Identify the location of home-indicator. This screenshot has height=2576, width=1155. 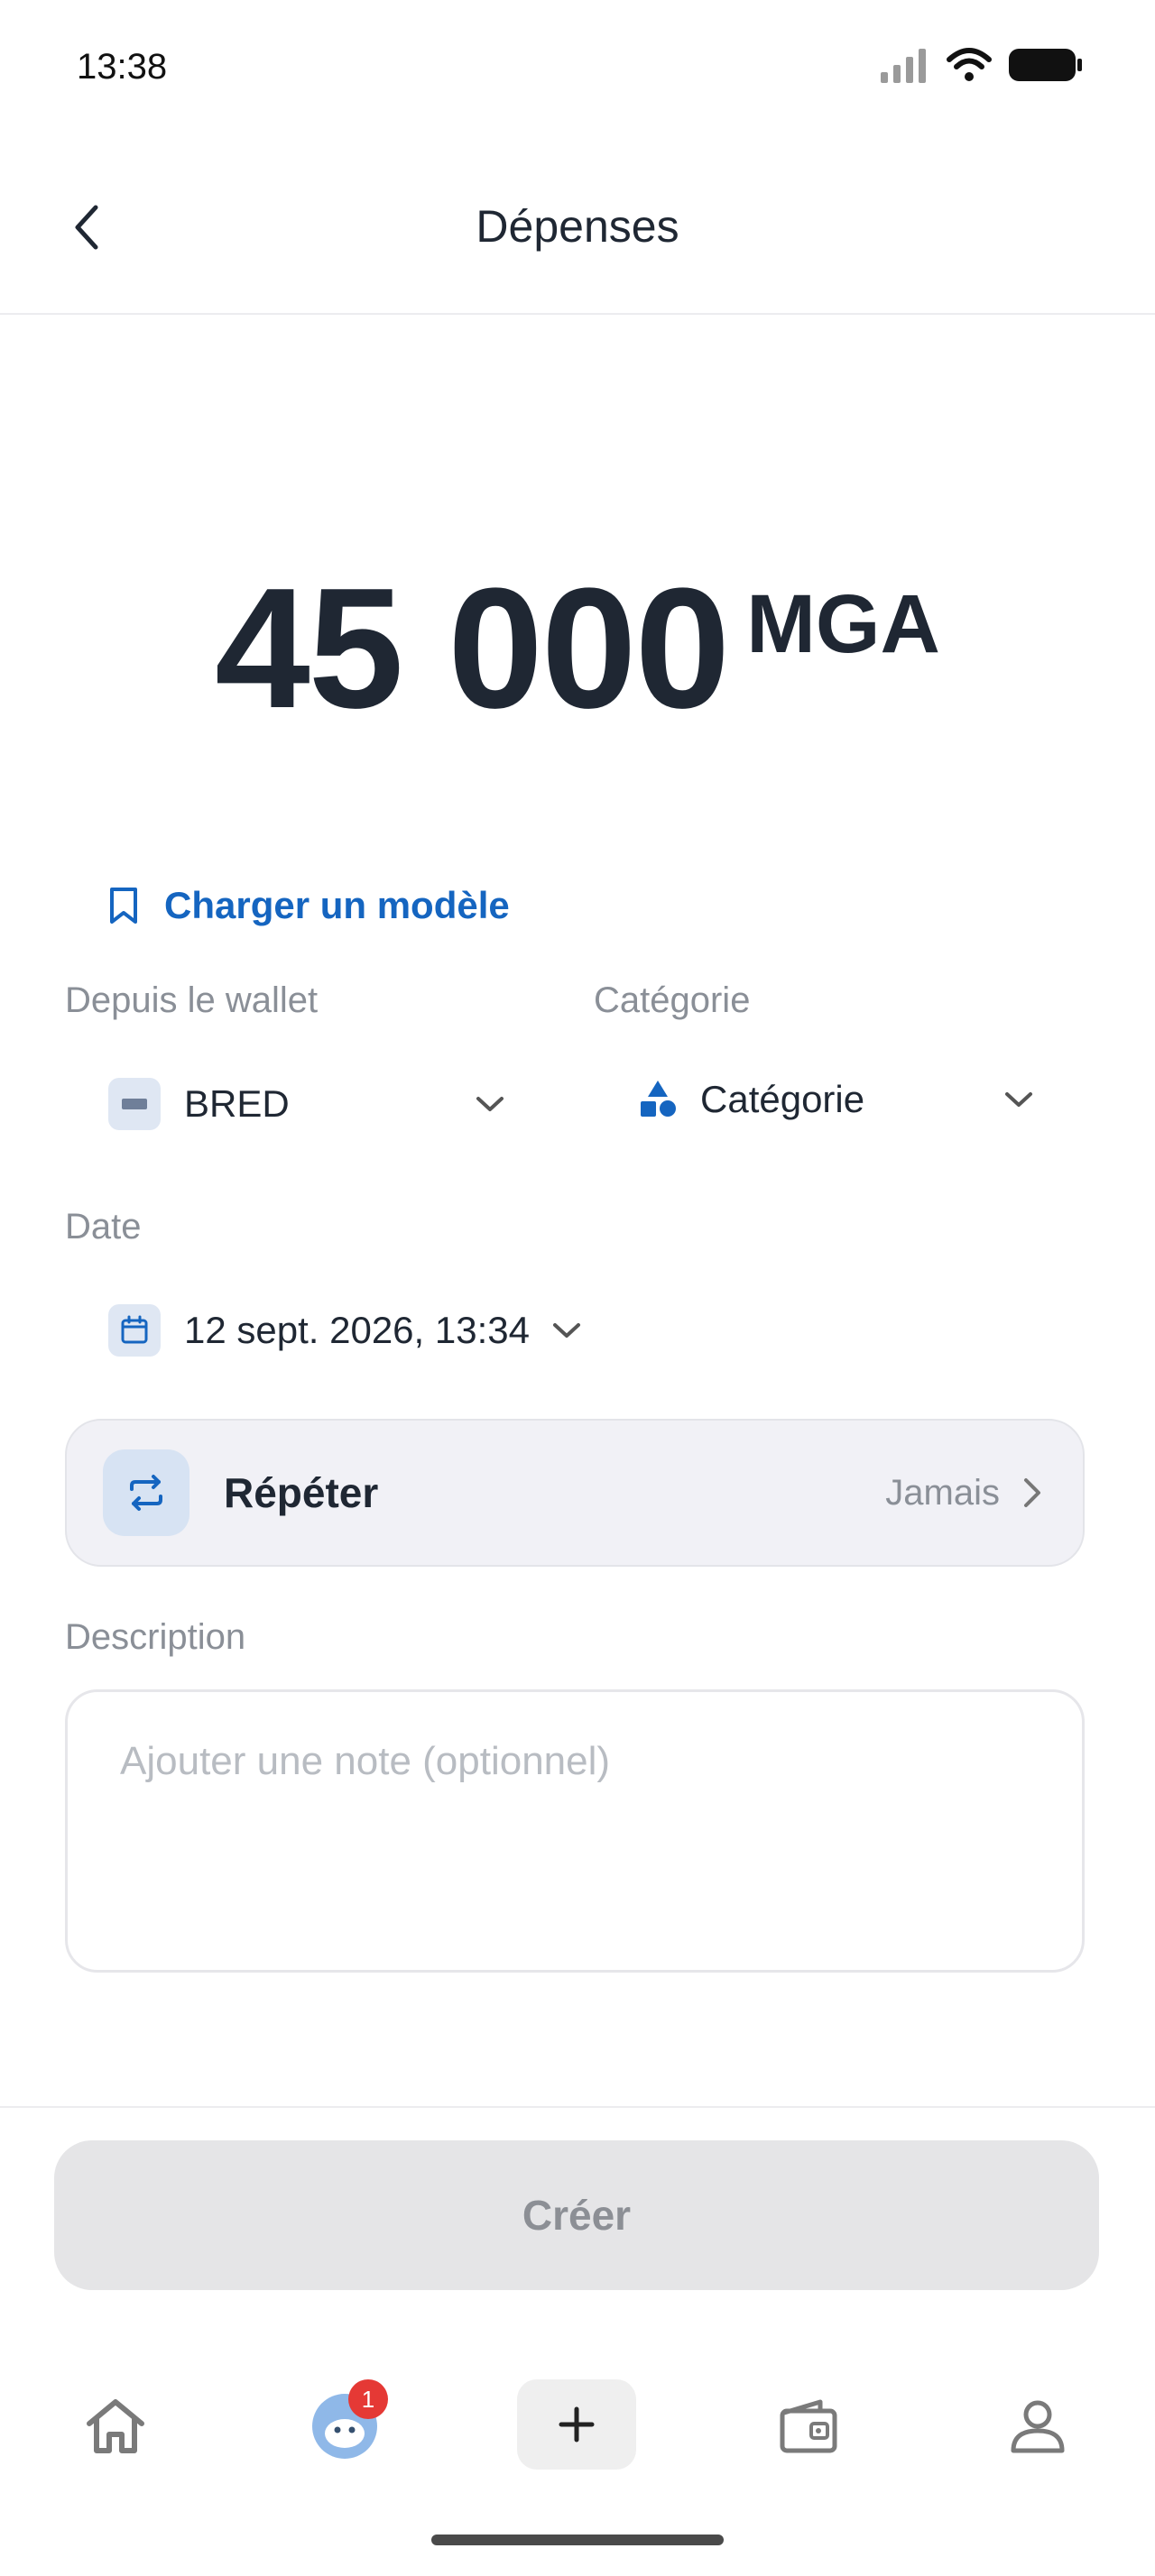
(577, 2540).